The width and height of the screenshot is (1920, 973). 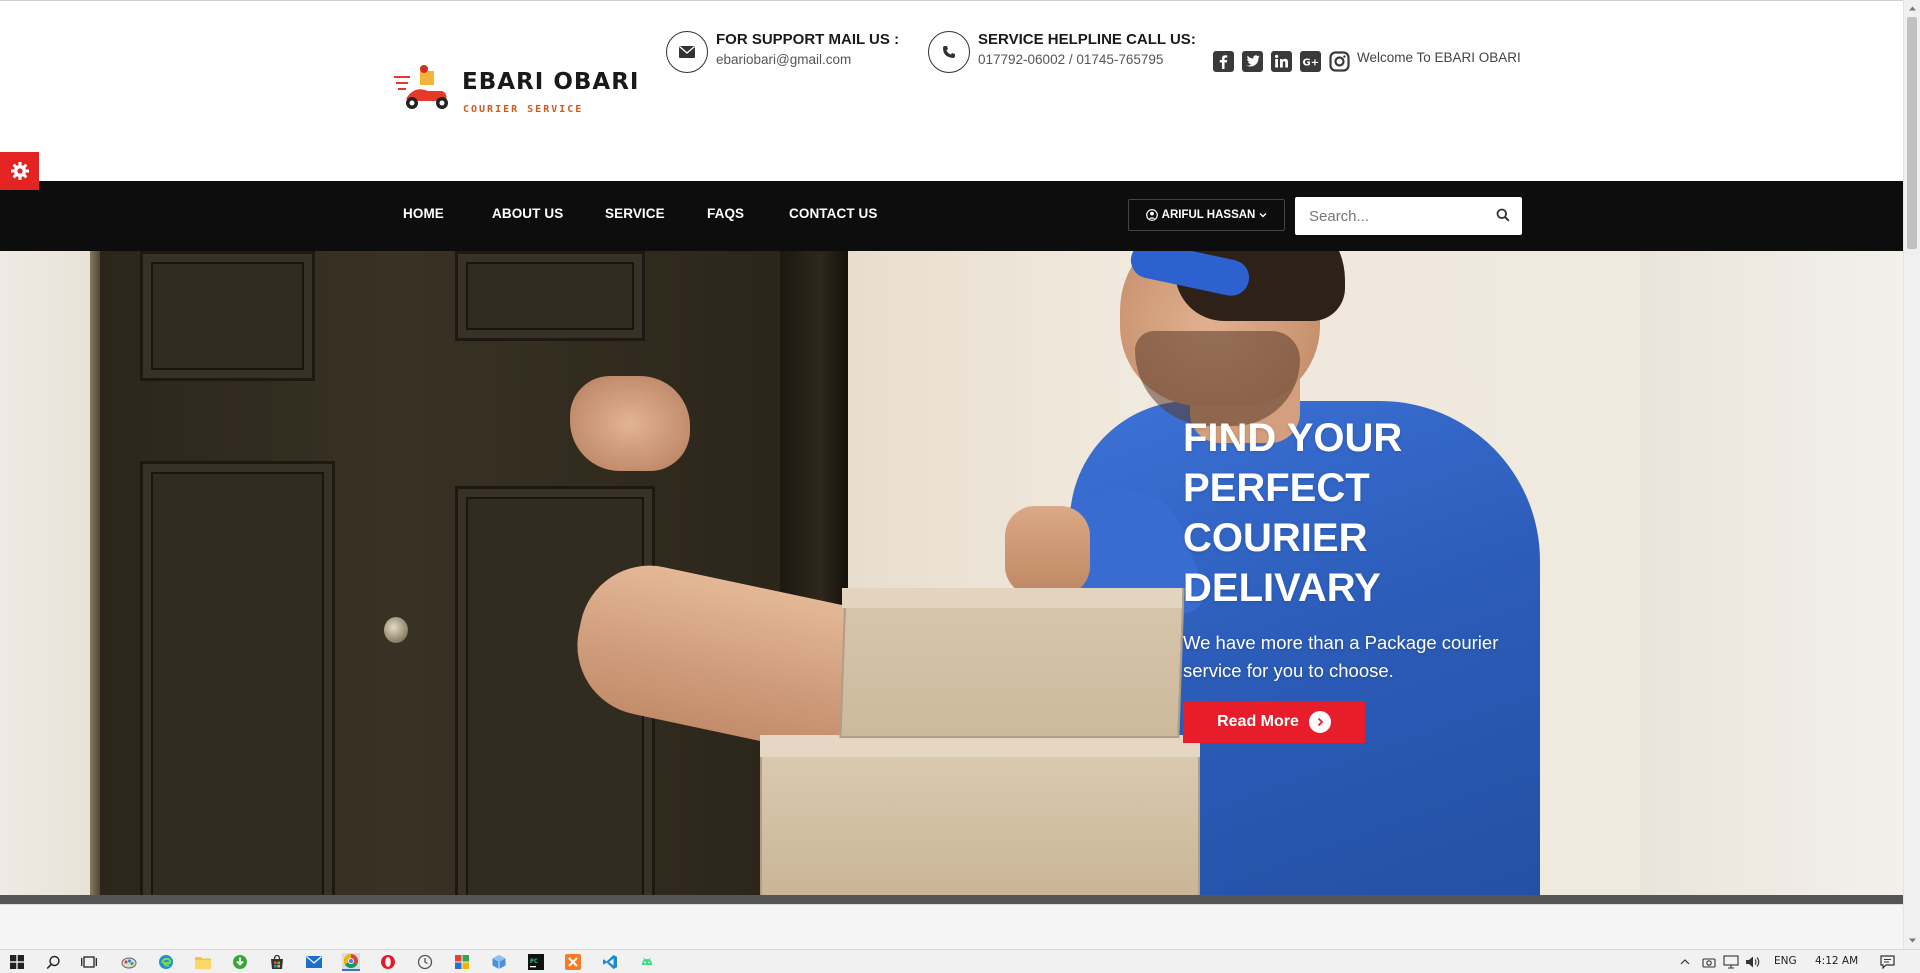 What do you see at coordinates (351, 962) in the screenshot?
I see `chrome-browser-icon` at bounding box center [351, 962].